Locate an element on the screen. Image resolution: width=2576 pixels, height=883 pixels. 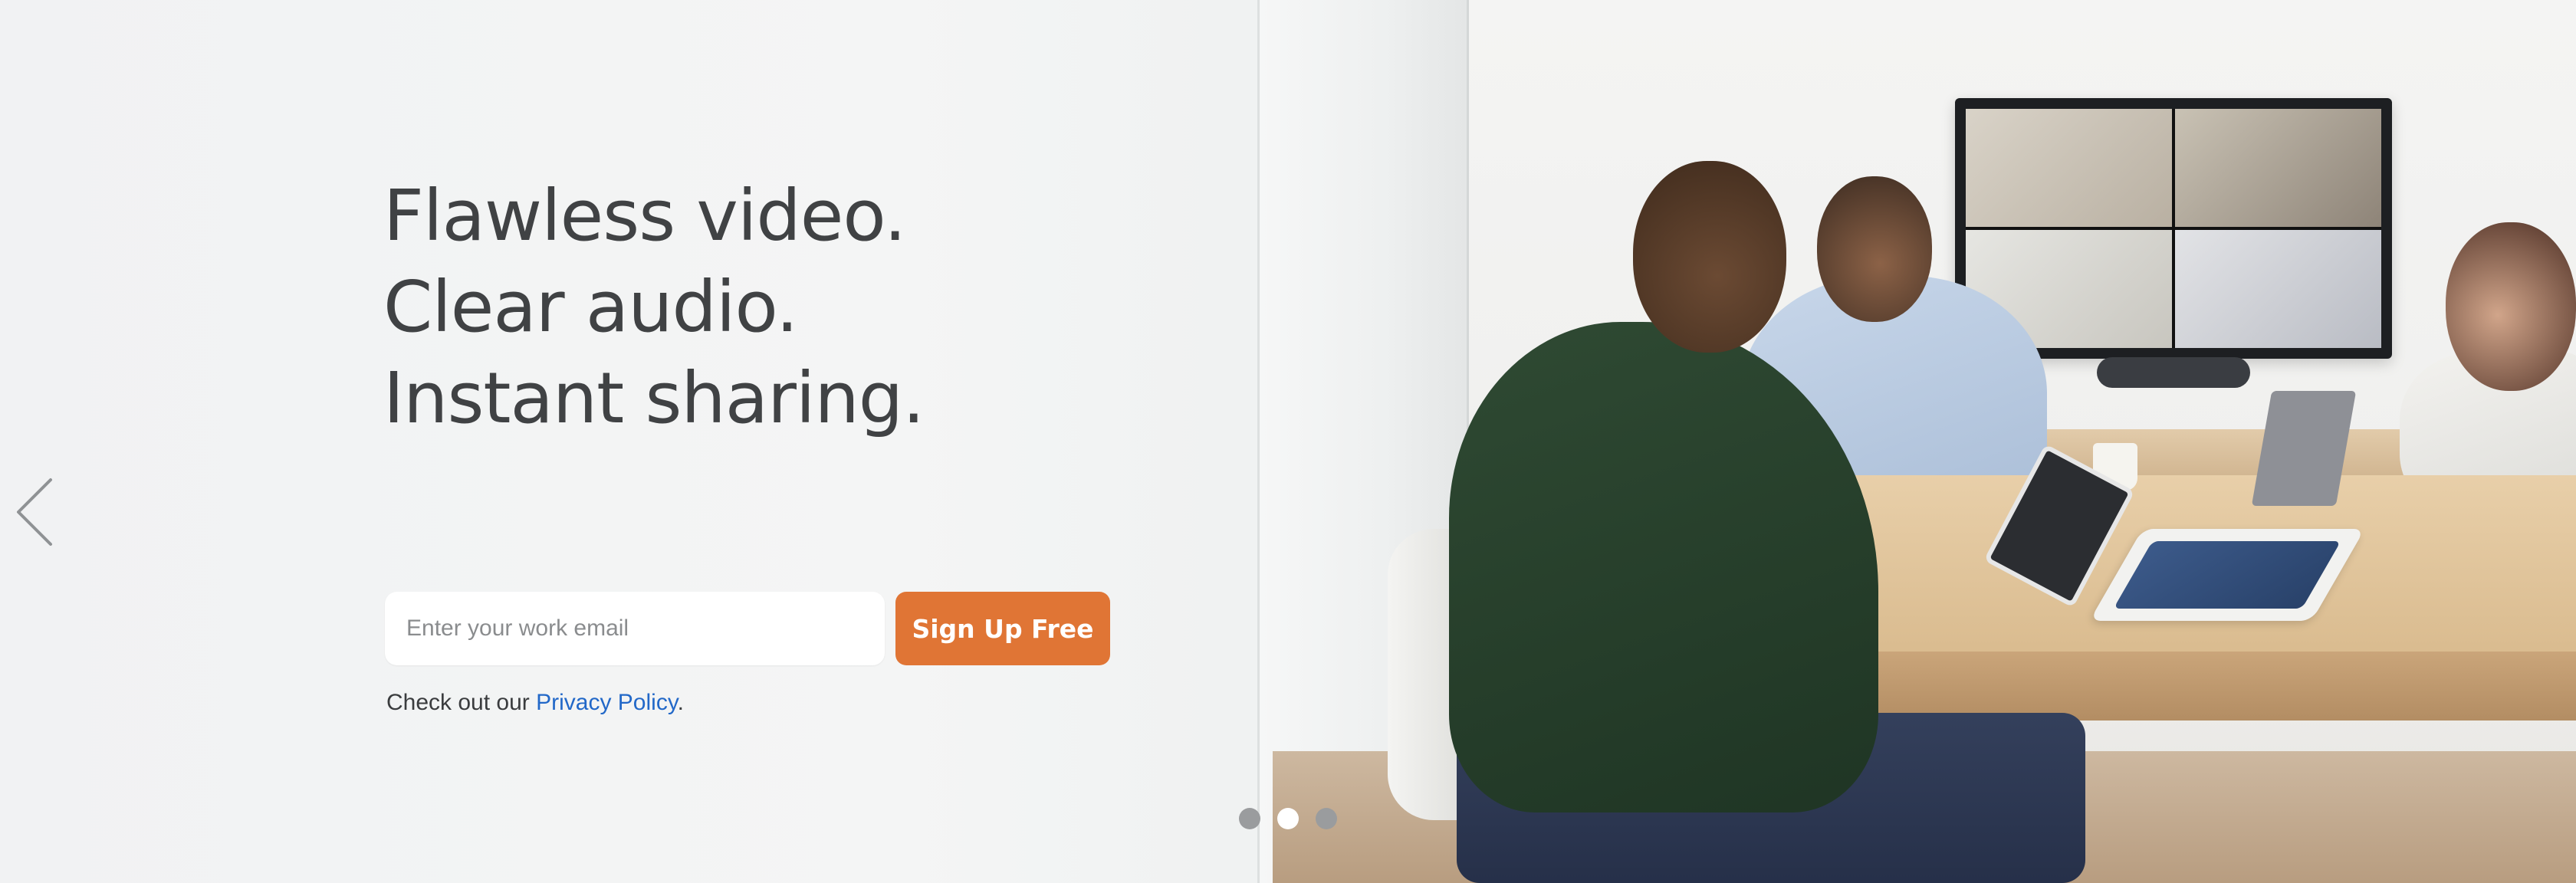
privacy-policy-link: Privacy Policy is located at coordinates (606, 702).